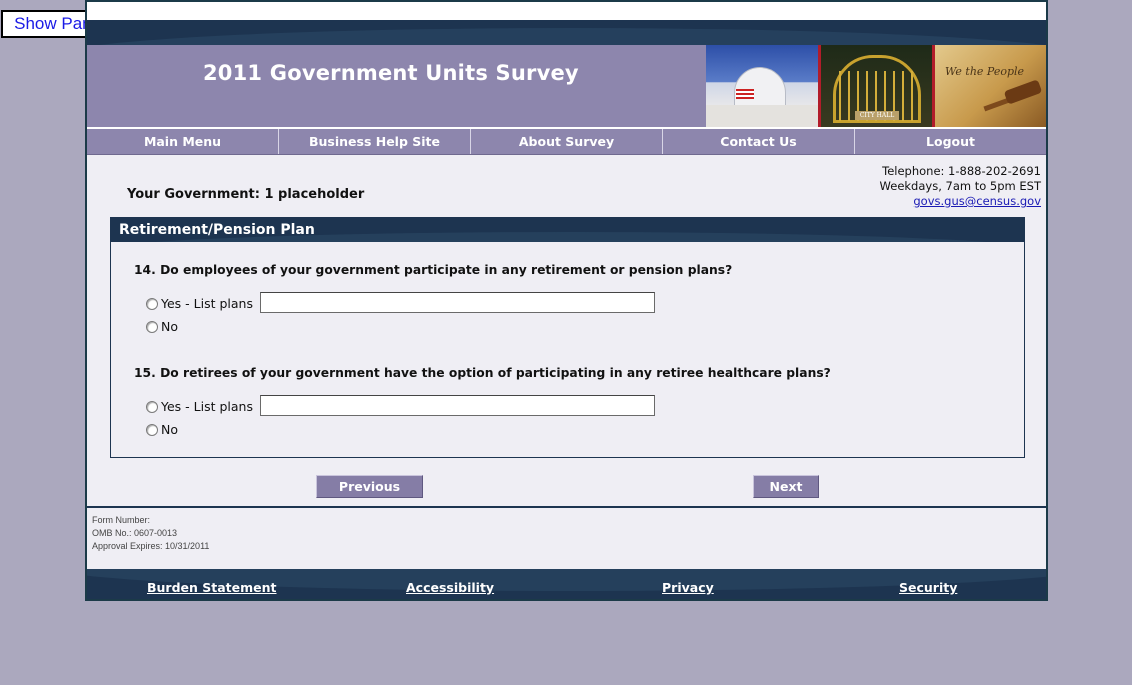  Describe the element at coordinates (152, 429) in the screenshot. I see `q15-no-radio` at that location.